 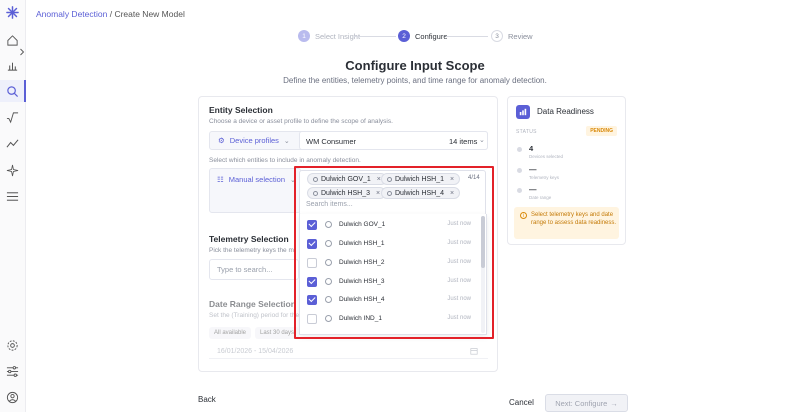 What do you see at coordinates (254, 315) in the screenshot?
I see `date-range-desc: Set the (Training) period for the` at bounding box center [254, 315].